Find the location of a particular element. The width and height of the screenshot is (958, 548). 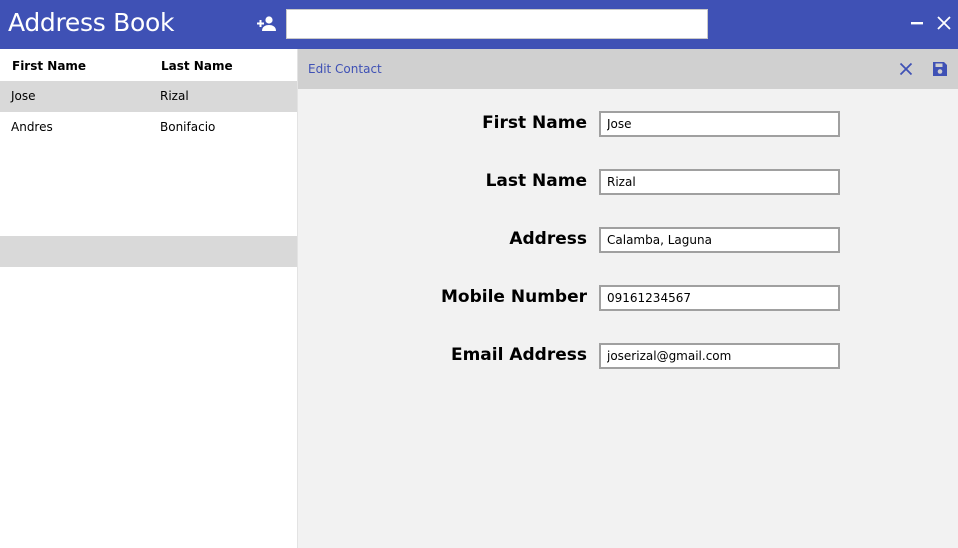

minimize-icon is located at coordinates (917, 23).